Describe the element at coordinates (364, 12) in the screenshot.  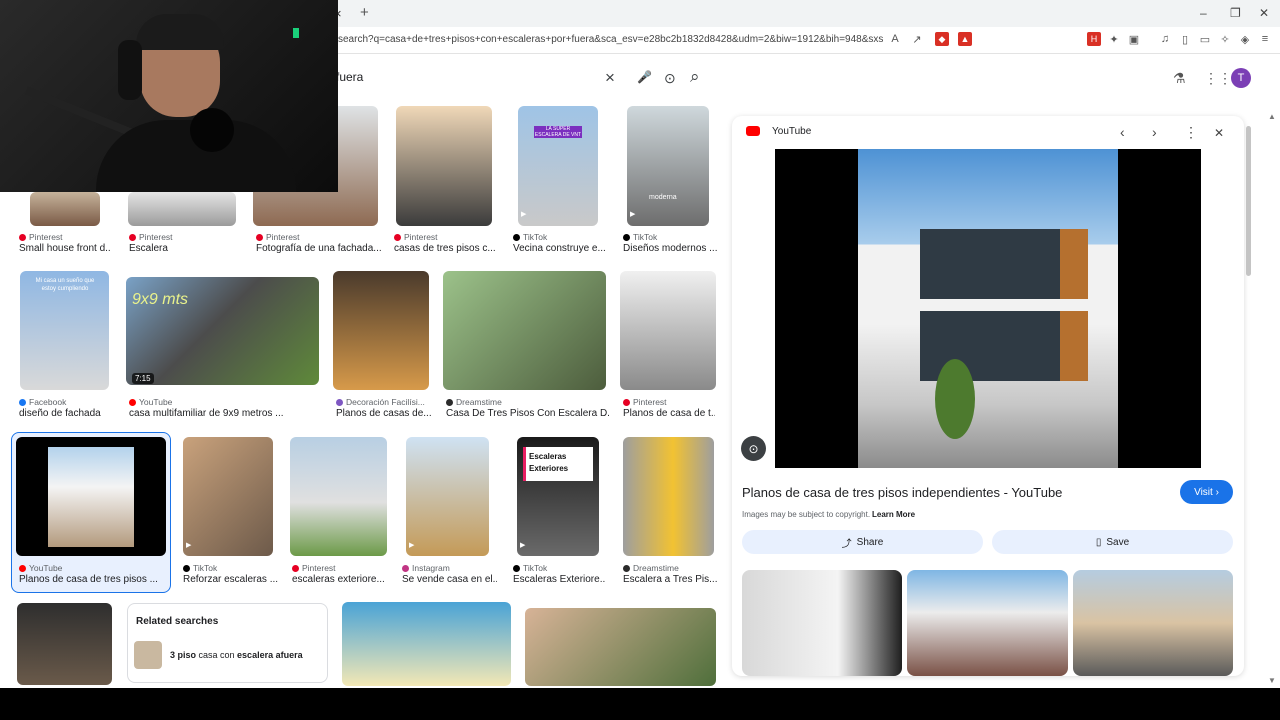
I see `new-tab-button: +` at that location.